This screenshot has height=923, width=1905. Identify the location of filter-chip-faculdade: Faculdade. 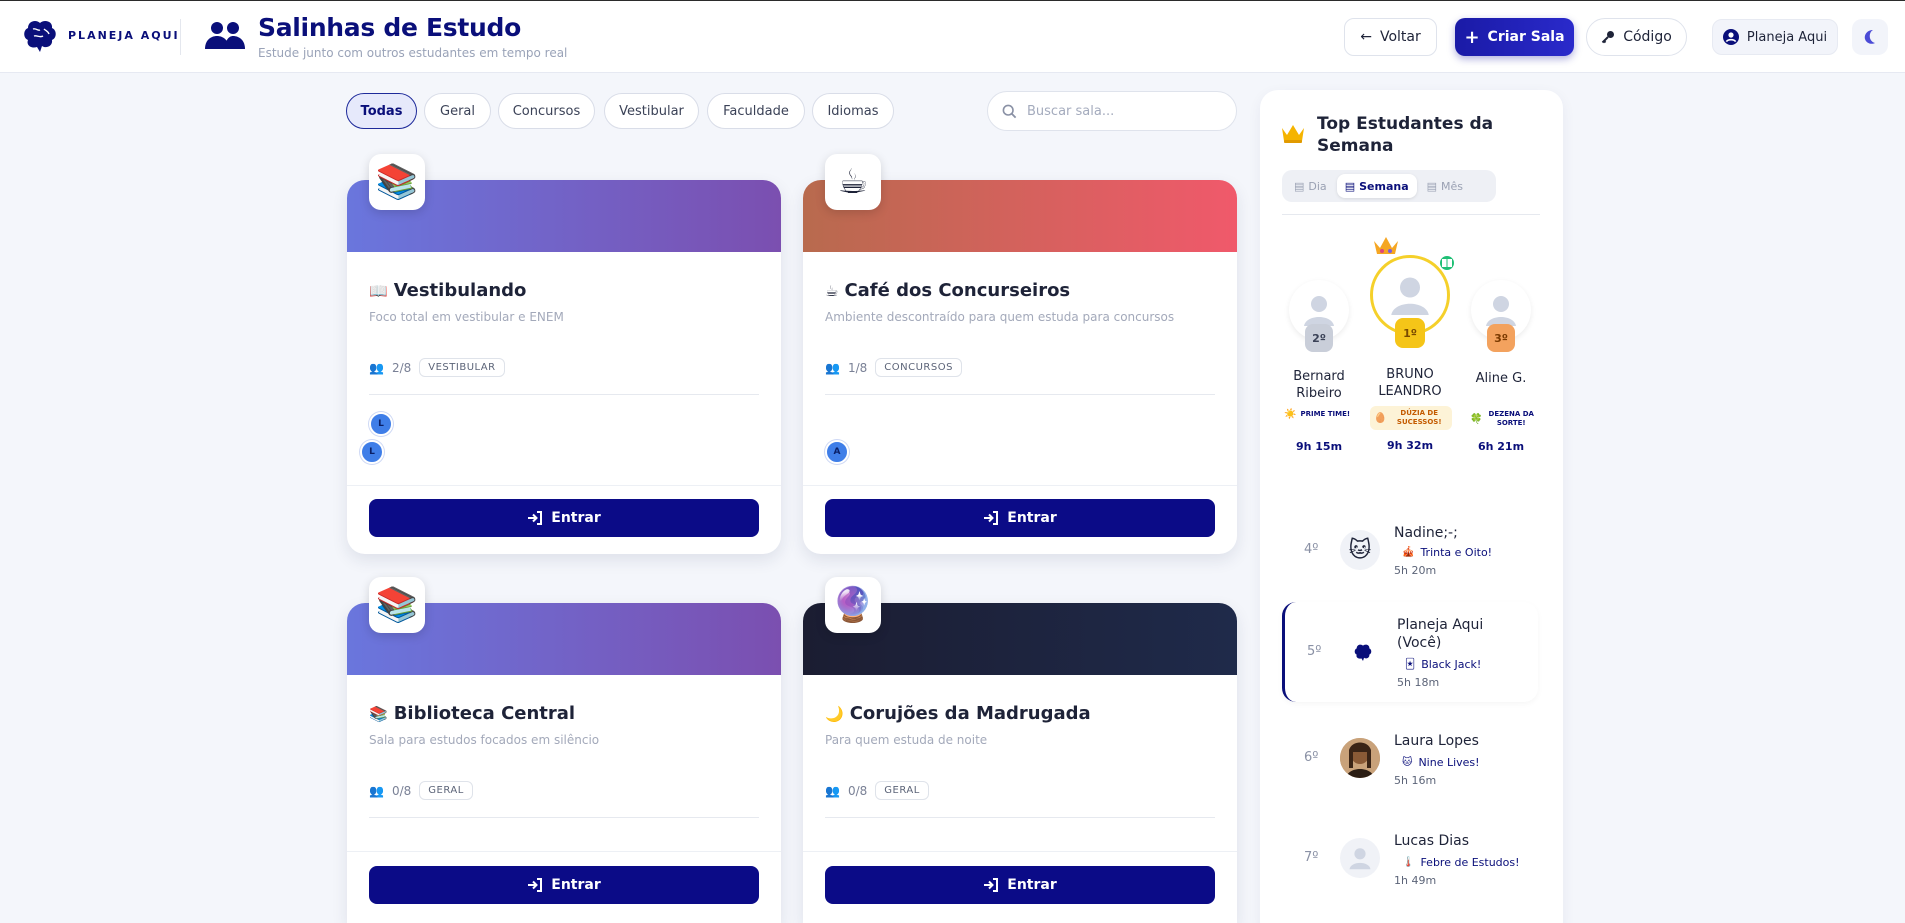
(756, 111).